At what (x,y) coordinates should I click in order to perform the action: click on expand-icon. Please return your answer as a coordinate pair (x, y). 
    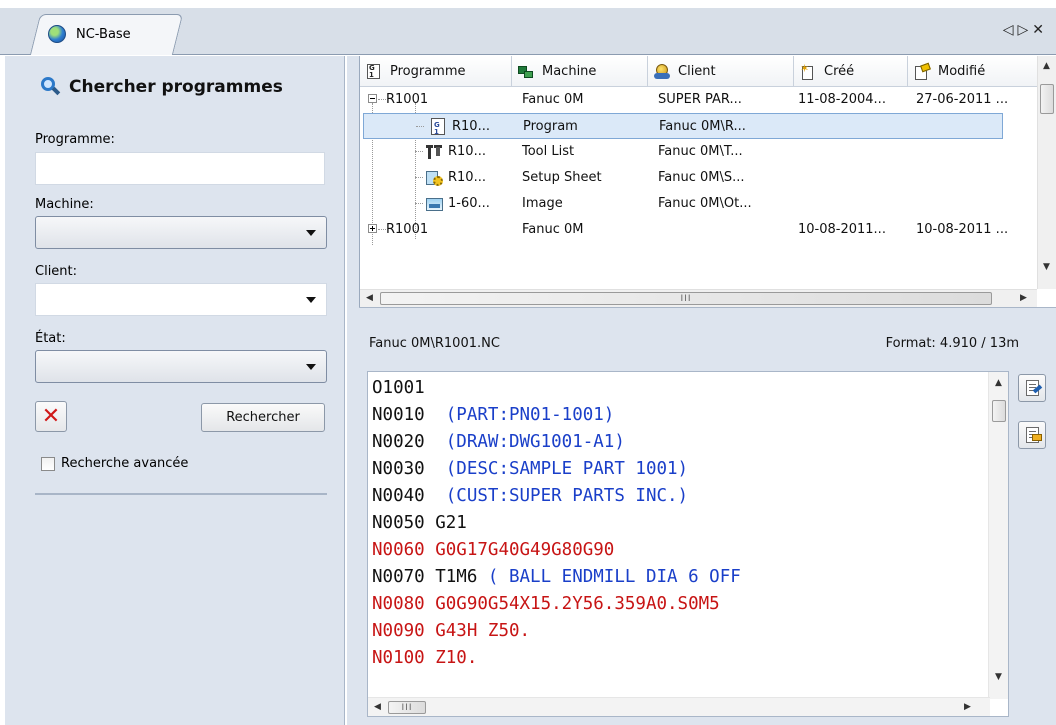
    Looking at the image, I should click on (372, 228).